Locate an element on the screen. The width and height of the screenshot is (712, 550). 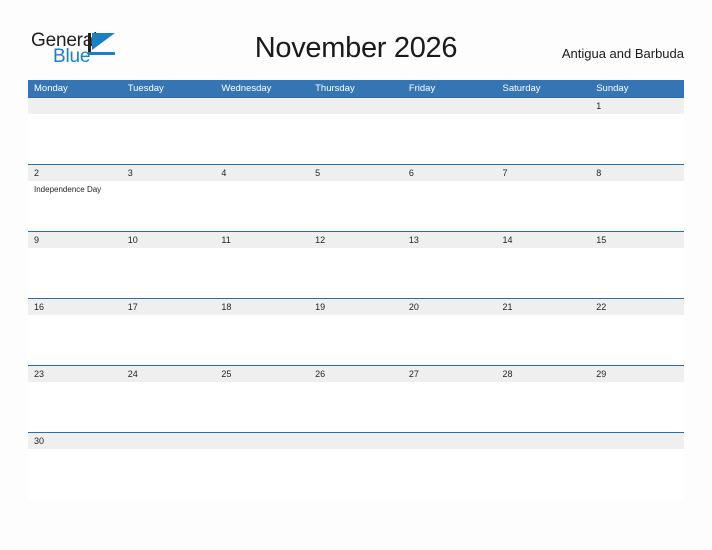
calendar-week-row: 30 is located at coordinates (356, 465).